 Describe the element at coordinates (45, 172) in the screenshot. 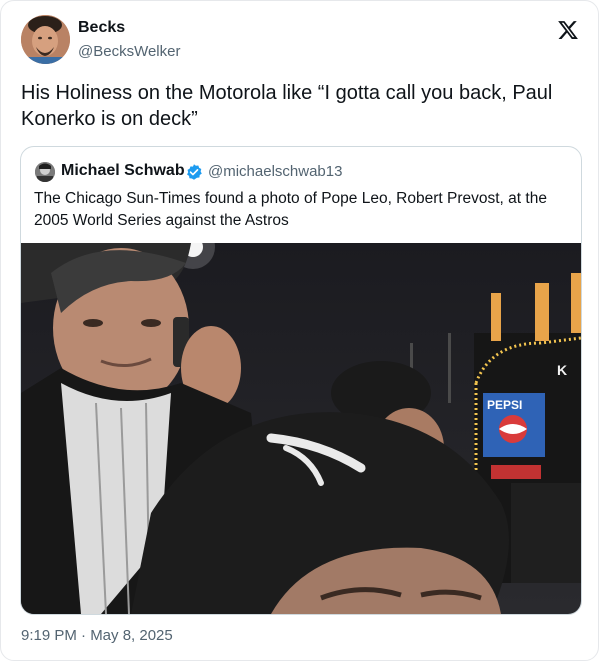

I see `quoted-author-avatar` at that location.